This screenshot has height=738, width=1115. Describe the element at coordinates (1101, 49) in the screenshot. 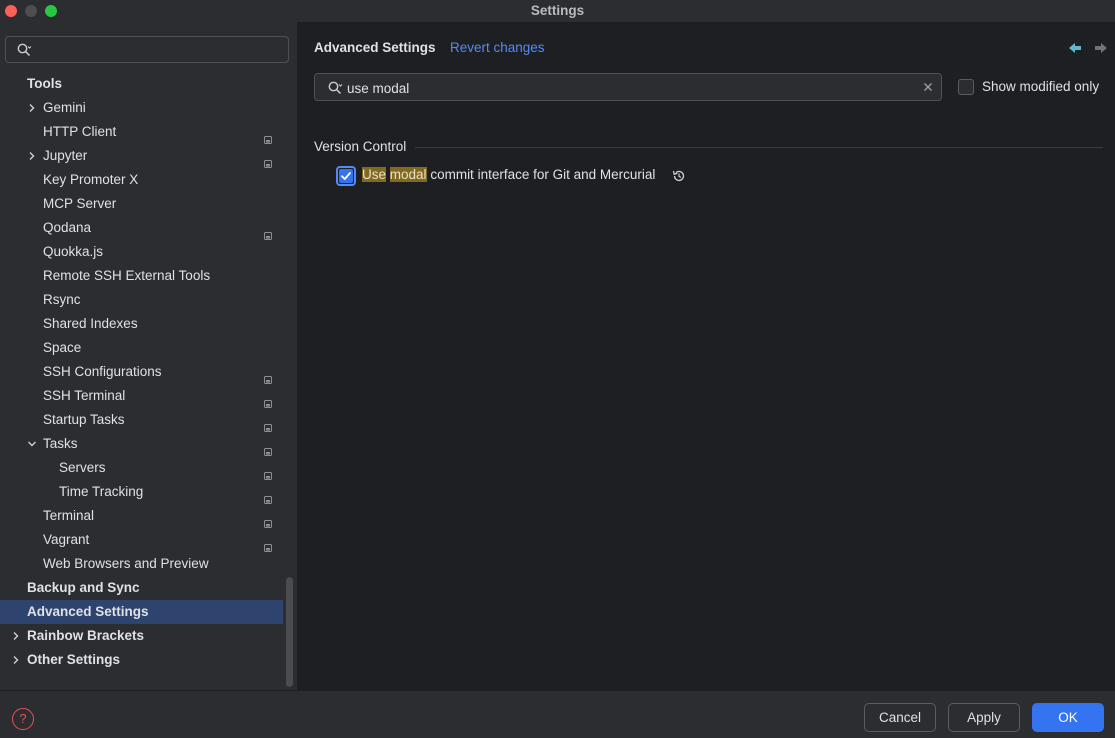

I see `arrow-right-icon` at that location.